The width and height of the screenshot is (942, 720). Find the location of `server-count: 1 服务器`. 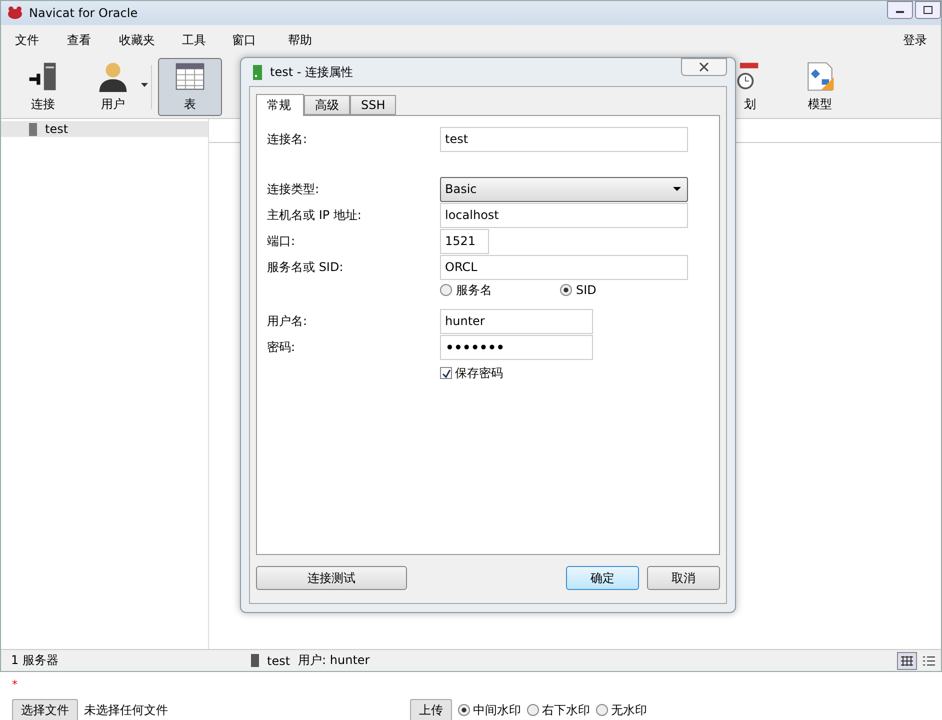

server-count: 1 服务器 is located at coordinates (35, 660).